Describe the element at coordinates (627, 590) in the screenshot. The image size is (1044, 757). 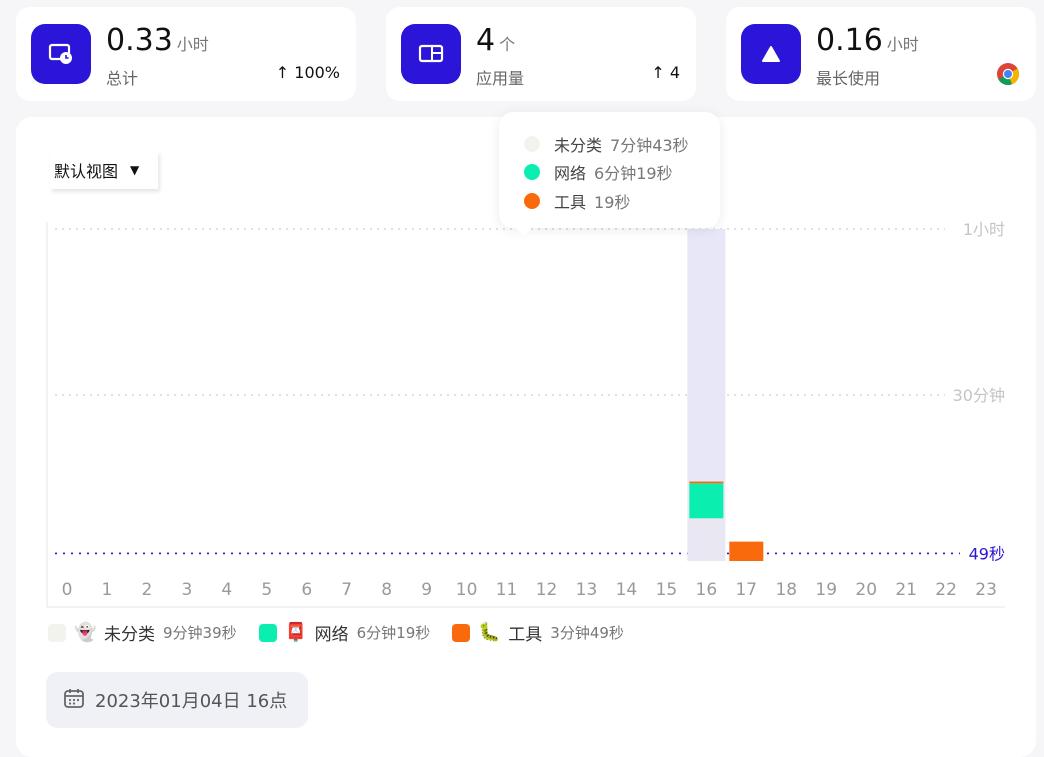
I see `x-tick-label: 14` at that location.